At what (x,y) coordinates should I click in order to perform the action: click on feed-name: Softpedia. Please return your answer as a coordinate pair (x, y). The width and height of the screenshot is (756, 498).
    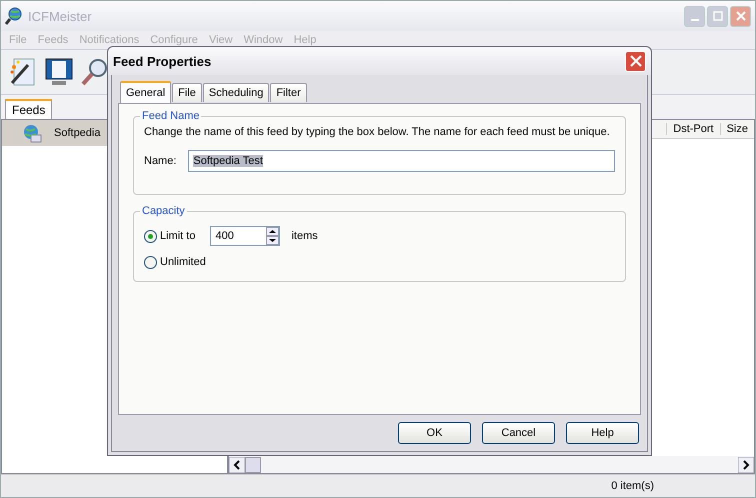
    Looking at the image, I should click on (77, 133).